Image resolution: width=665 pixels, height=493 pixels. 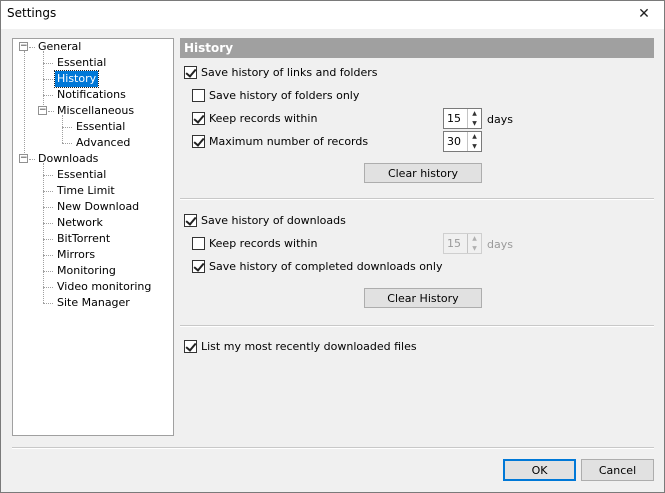 I want to click on save-links-history-checkbox, so click(x=190, y=72).